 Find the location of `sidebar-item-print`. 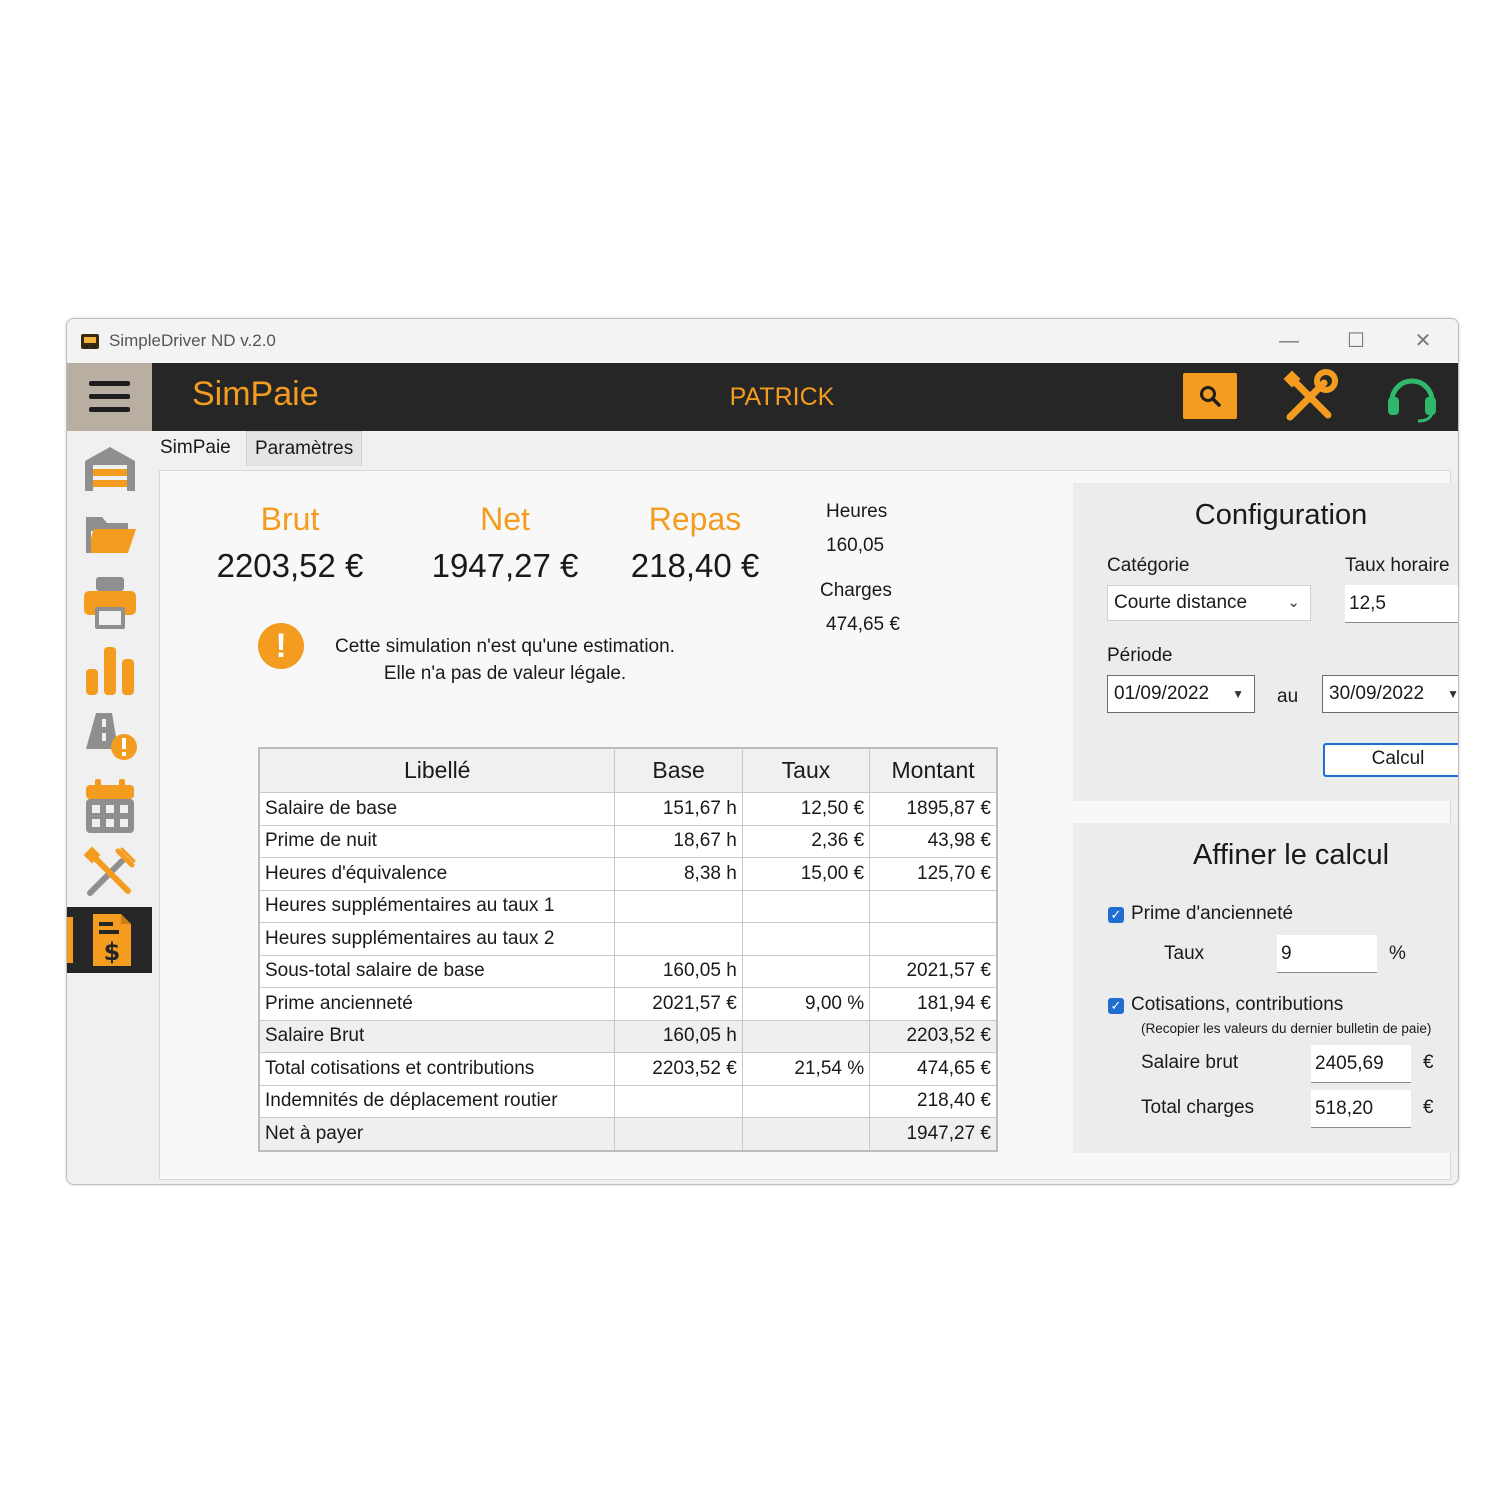

sidebar-item-print is located at coordinates (109, 602).